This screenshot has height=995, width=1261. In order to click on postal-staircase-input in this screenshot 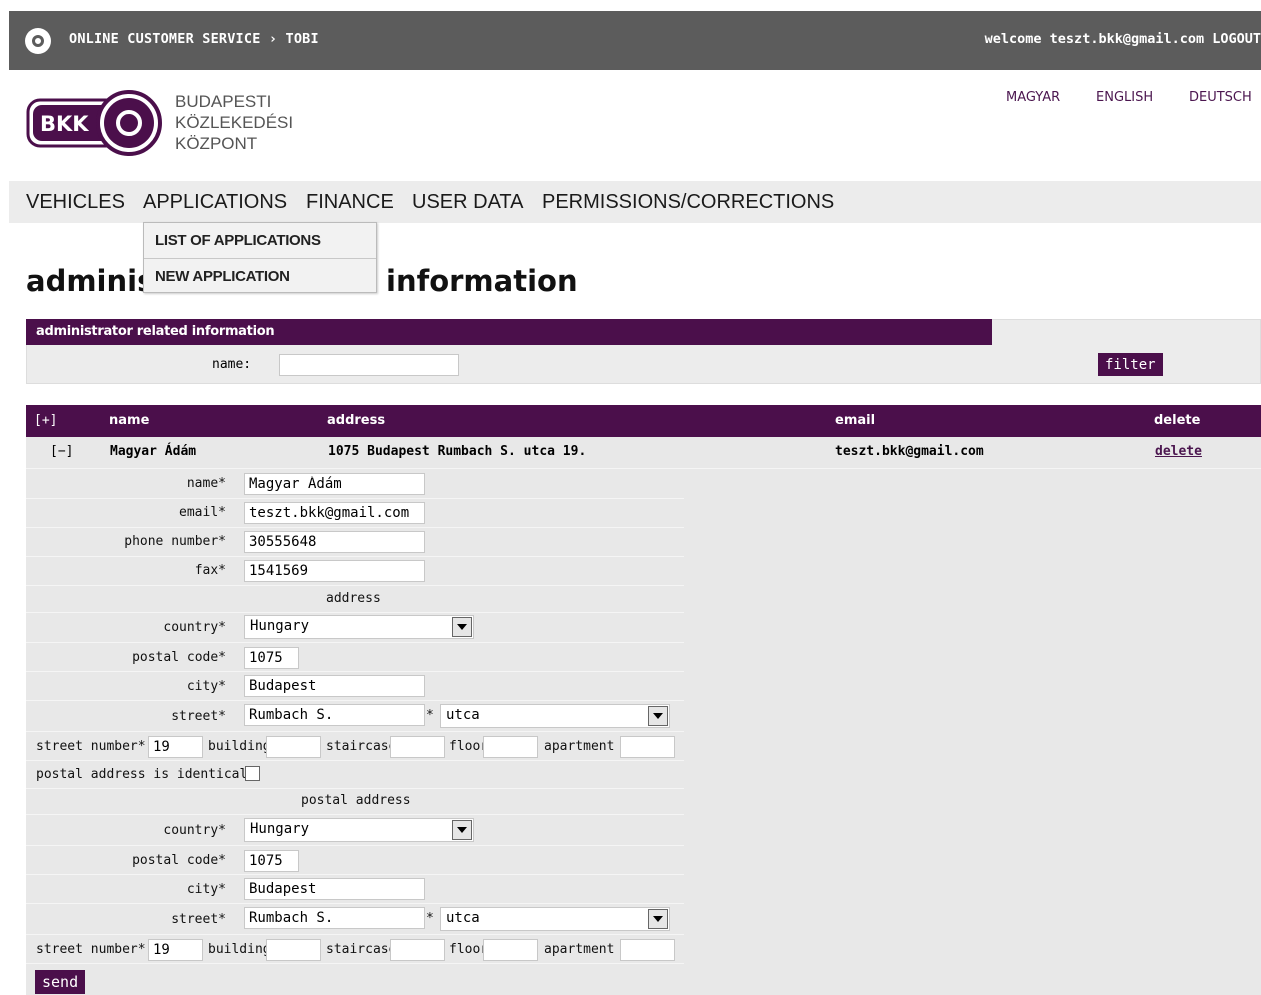, I will do `click(417, 950)`.